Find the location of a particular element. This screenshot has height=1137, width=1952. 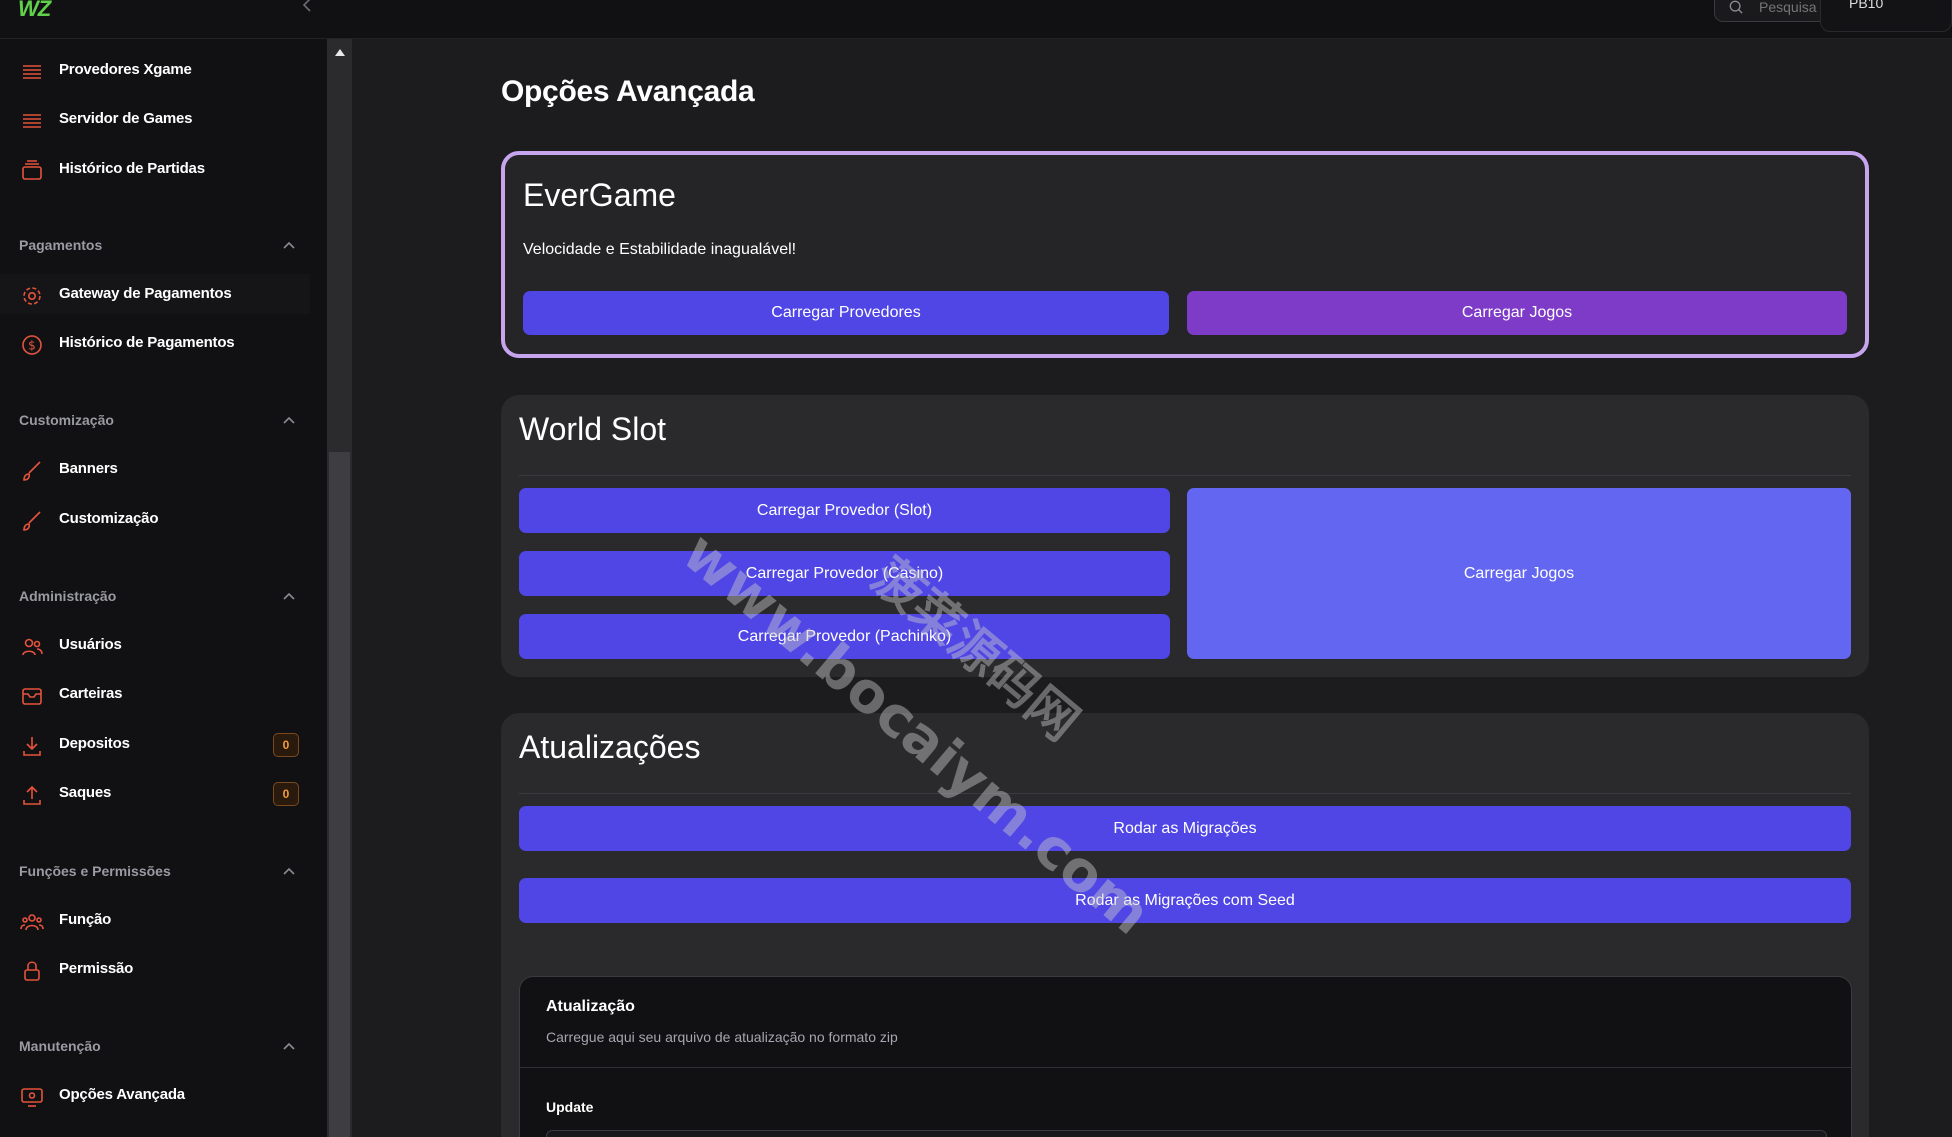

archive-icon is located at coordinates (32, 170).